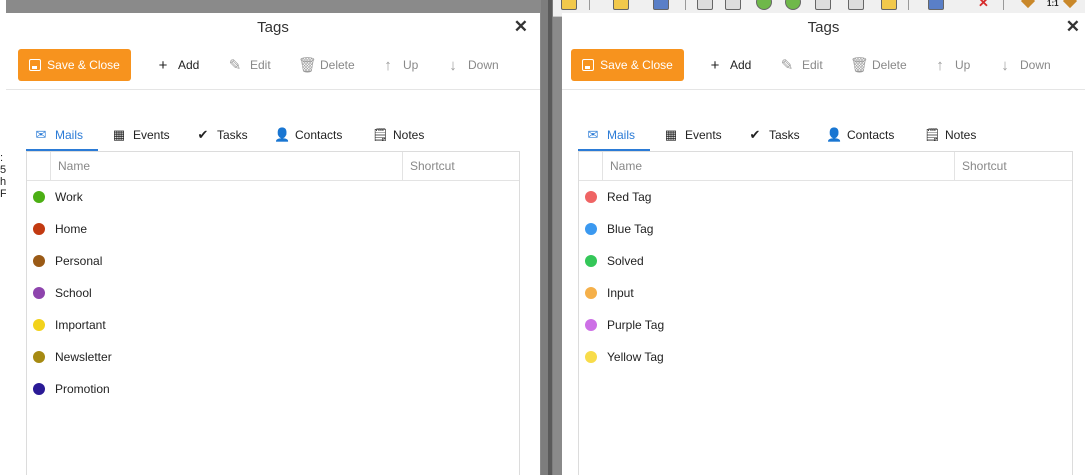 This screenshot has height=475, width=1085. What do you see at coordinates (630, 229) in the screenshot?
I see `tag-label: Blue Tag` at bounding box center [630, 229].